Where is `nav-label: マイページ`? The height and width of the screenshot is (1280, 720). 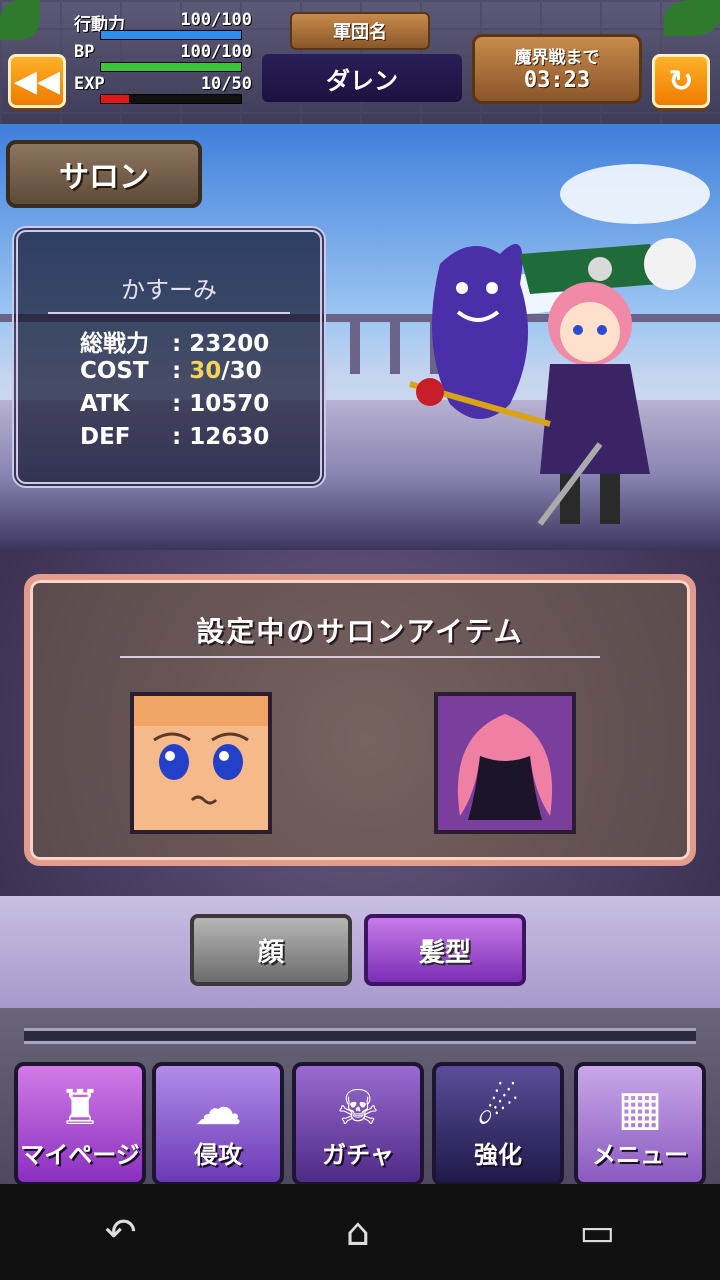 nav-label: マイページ is located at coordinates (80, 1155).